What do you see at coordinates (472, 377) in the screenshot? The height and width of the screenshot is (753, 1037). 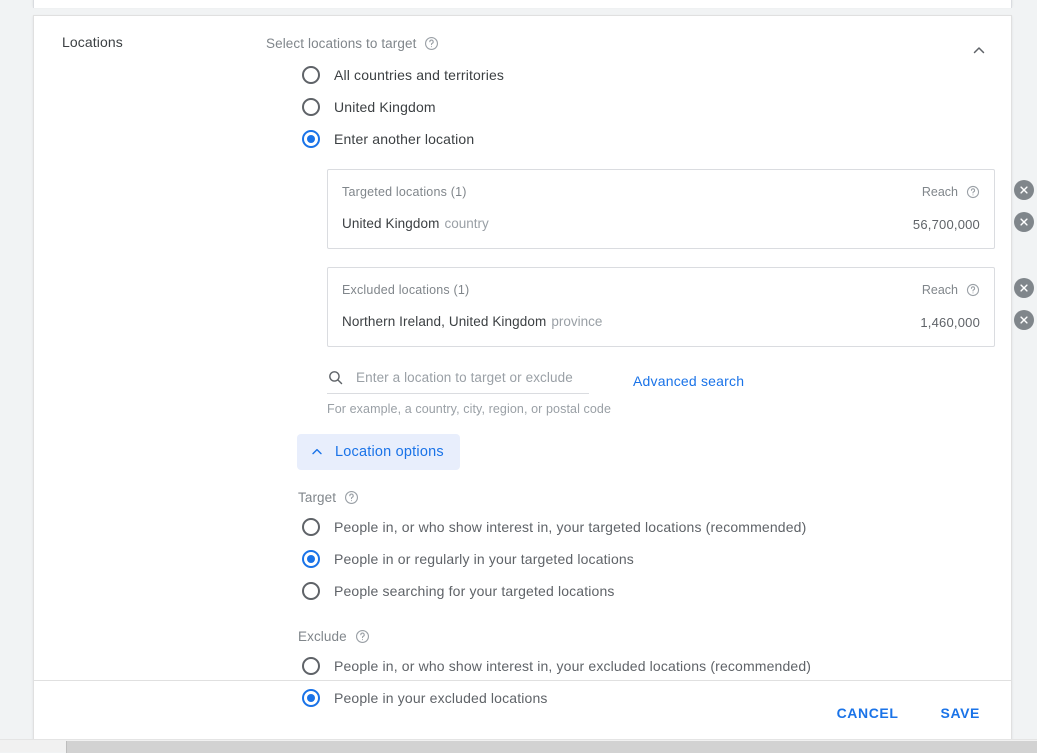 I see `search-input` at bounding box center [472, 377].